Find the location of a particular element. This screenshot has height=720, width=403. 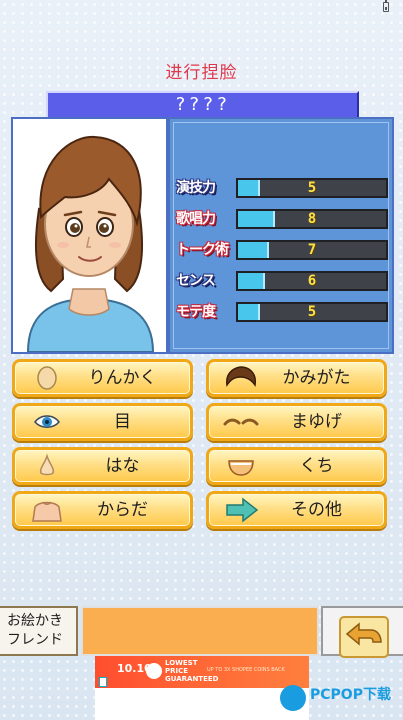

stat-row-acting: 演技力 5 is located at coordinates (283, 188).